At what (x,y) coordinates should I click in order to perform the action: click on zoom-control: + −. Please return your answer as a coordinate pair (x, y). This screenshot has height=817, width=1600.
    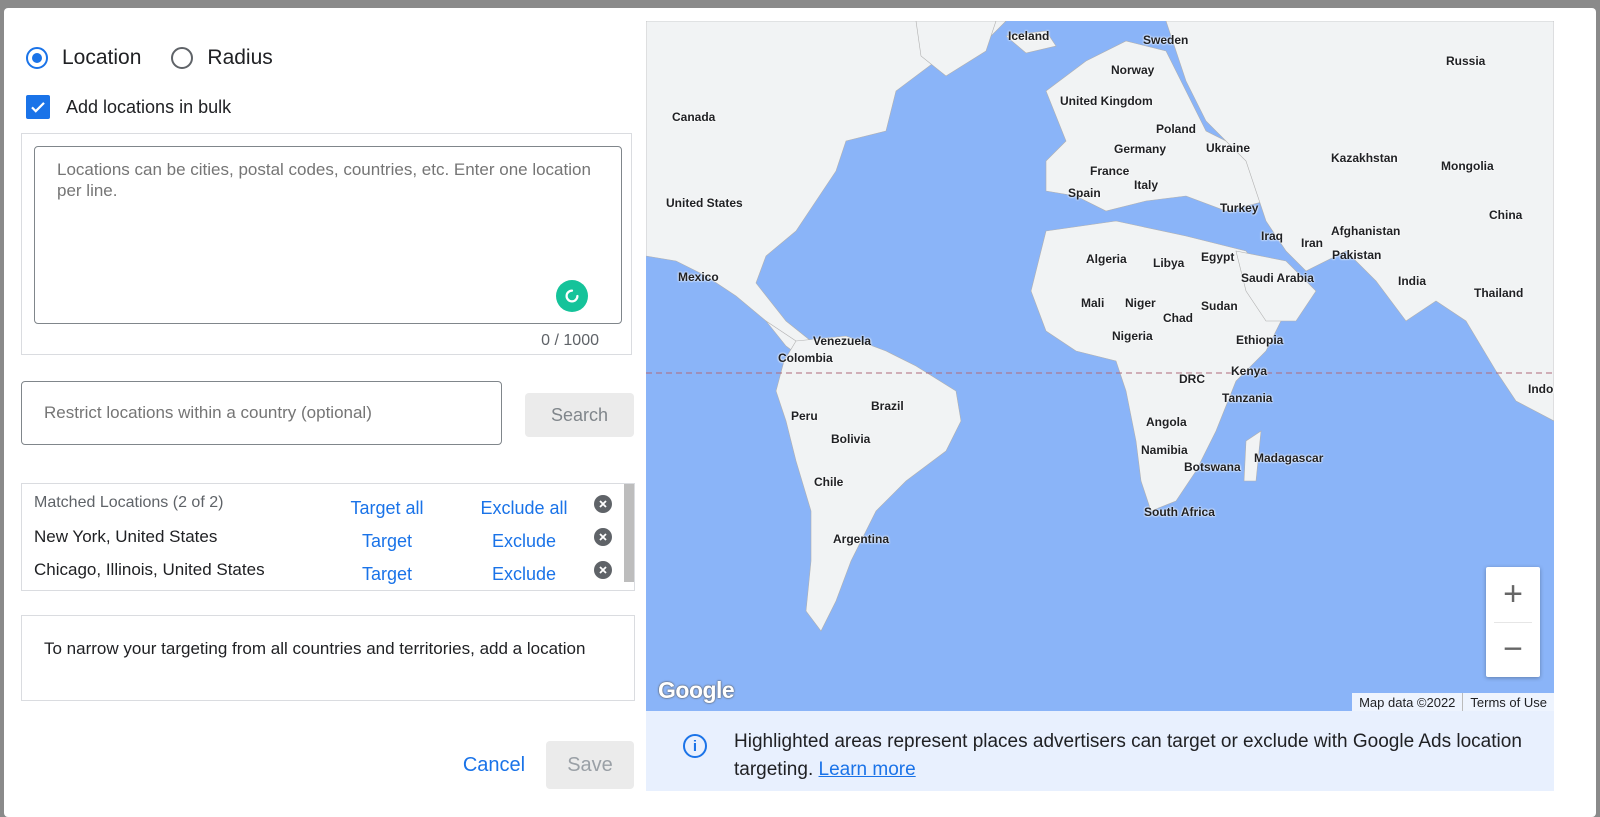
    Looking at the image, I should click on (1513, 622).